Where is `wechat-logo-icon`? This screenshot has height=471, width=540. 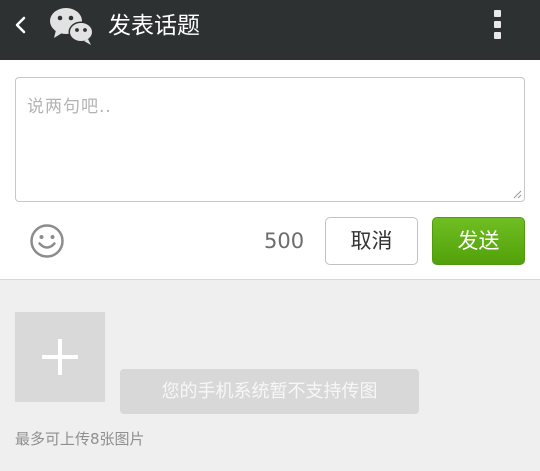 wechat-logo-icon is located at coordinates (72, 26).